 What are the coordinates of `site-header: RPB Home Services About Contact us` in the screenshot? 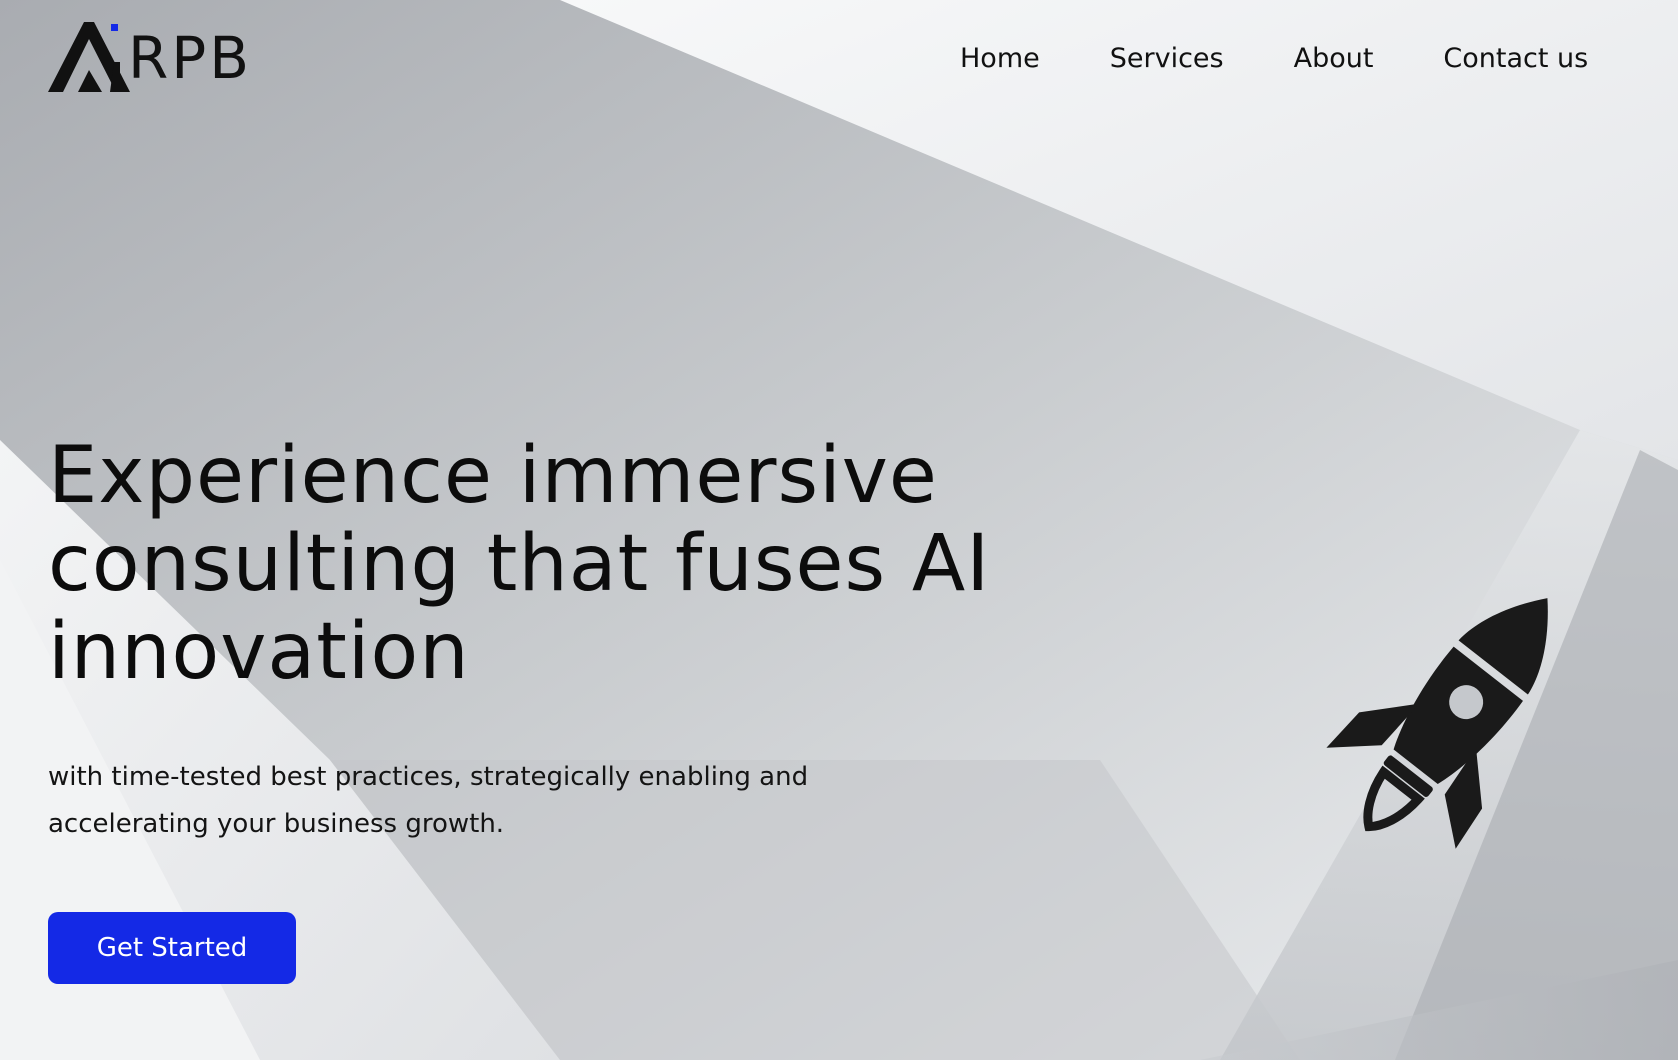 It's located at (839, 65).